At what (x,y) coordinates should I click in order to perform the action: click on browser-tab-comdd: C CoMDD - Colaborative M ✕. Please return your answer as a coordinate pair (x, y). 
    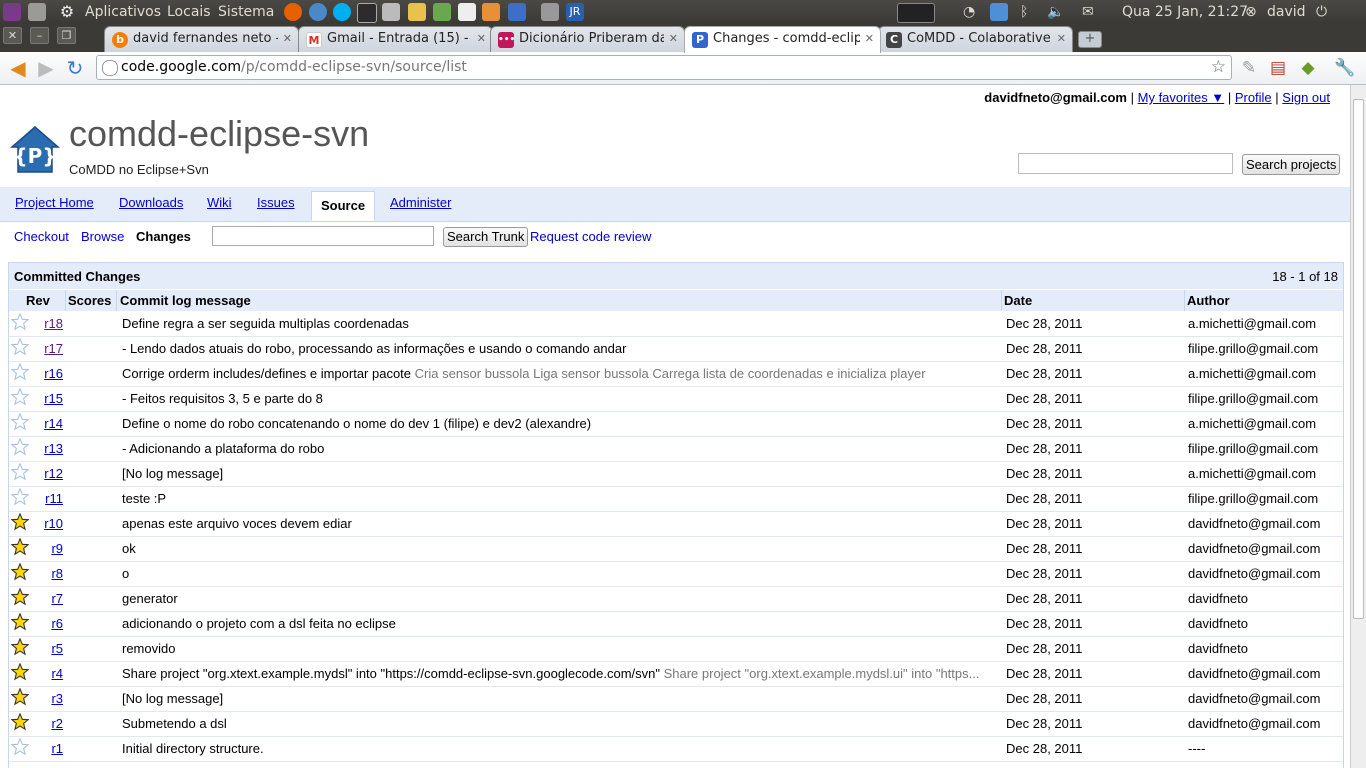
    Looking at the image, I should click on (975, 39).